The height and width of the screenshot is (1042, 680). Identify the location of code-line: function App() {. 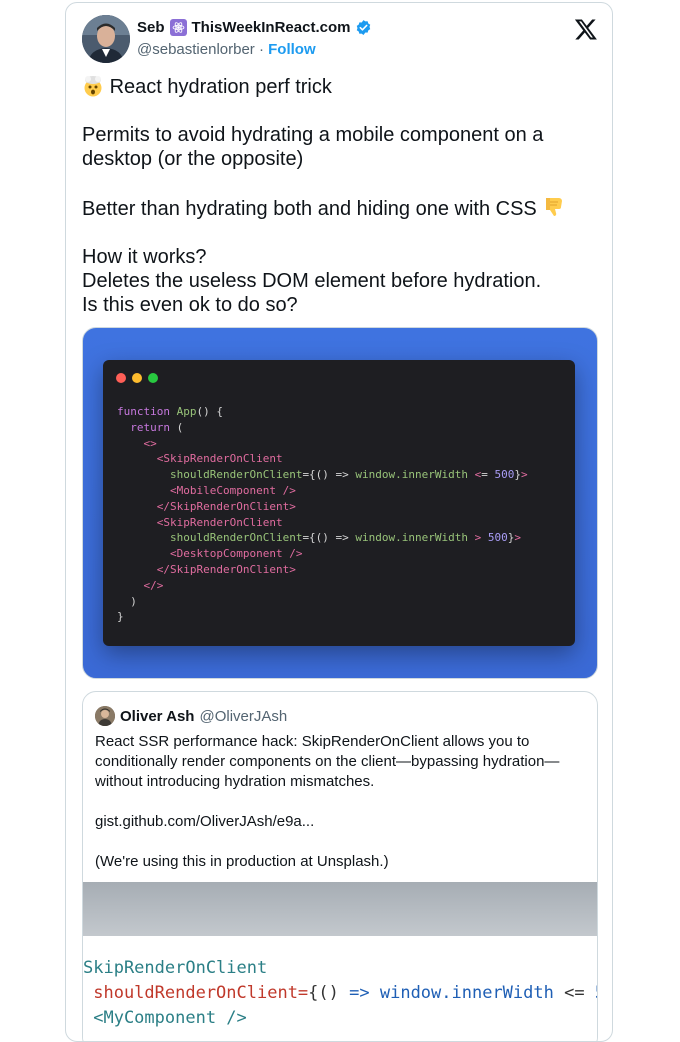
(170, 411).